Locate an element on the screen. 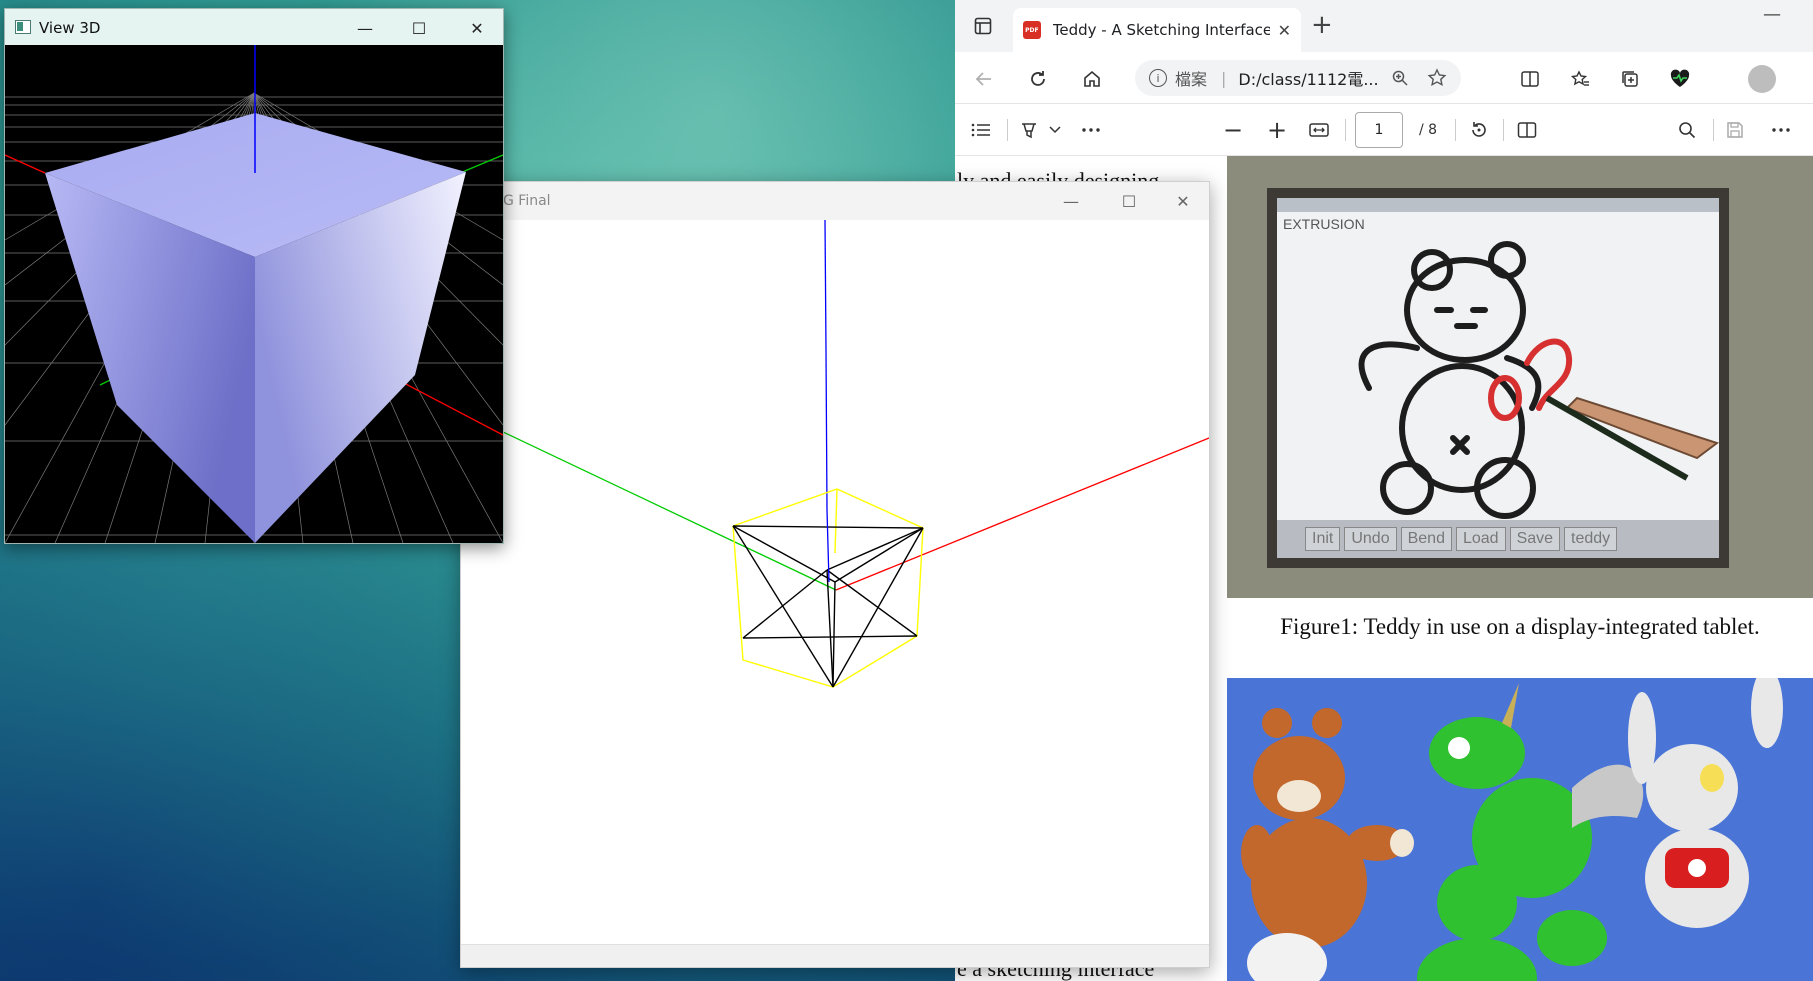 The image size is (1813, 981). teddy-models-illustration is located at coordinates (1512, 829).